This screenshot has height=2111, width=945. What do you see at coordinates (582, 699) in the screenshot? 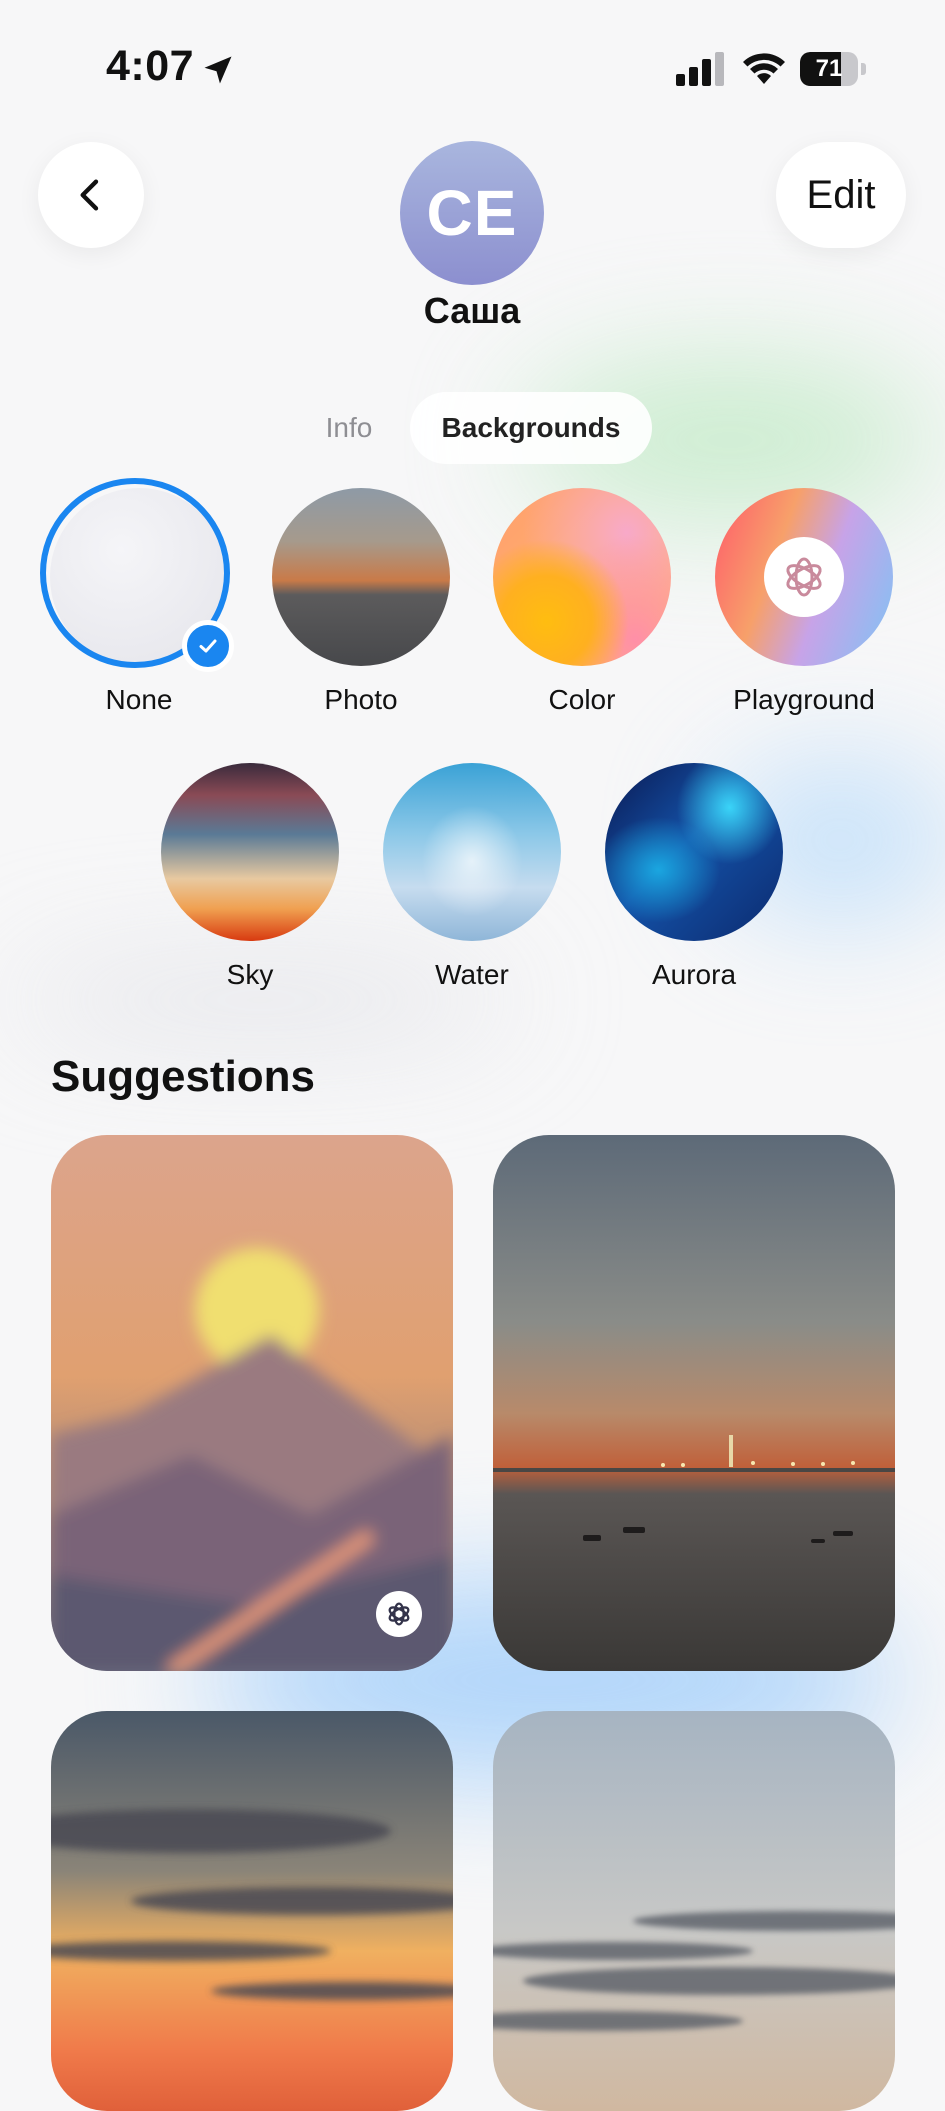
I see `option-label-color: Color` at bounding box center [582, 699].